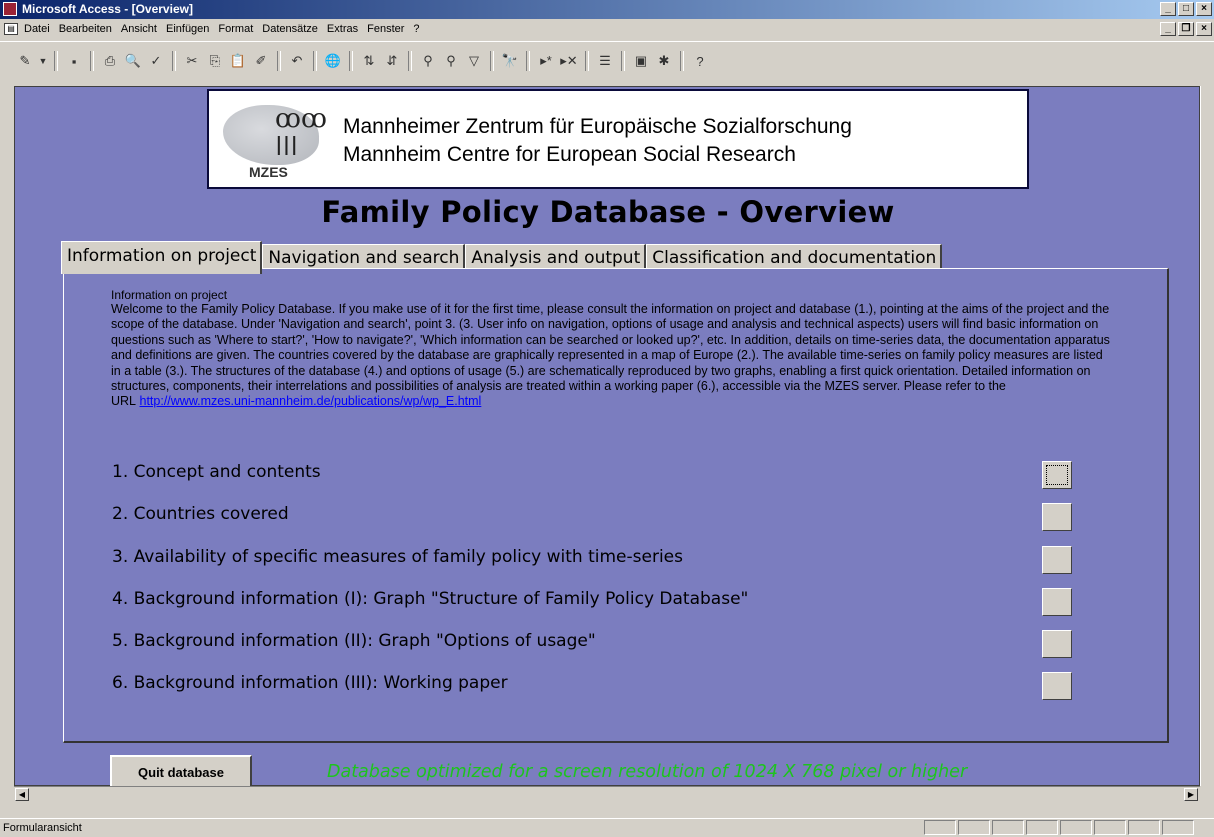  Describe the element at coordinates (215, 61) in the screenshot. I see `copy-icon: ⎘` at that location.